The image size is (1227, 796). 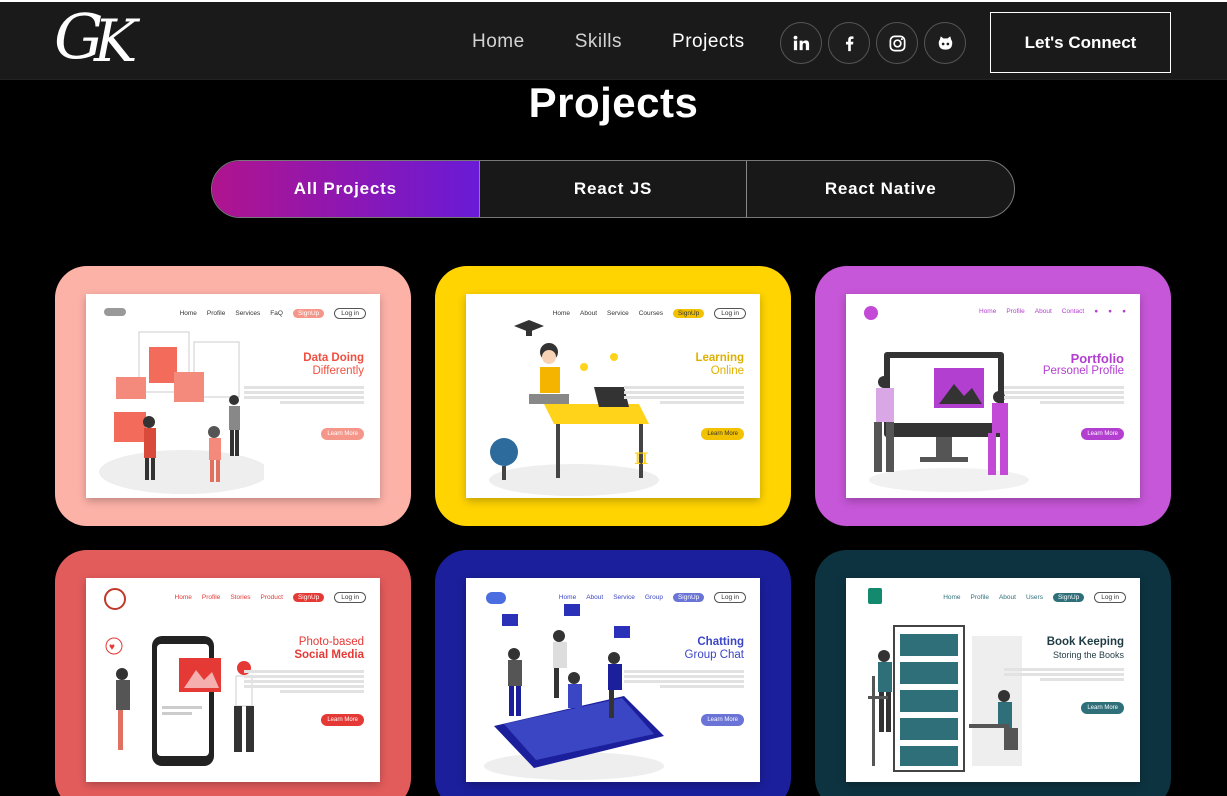 I want to click on github-button, so click(x=945, y=43).